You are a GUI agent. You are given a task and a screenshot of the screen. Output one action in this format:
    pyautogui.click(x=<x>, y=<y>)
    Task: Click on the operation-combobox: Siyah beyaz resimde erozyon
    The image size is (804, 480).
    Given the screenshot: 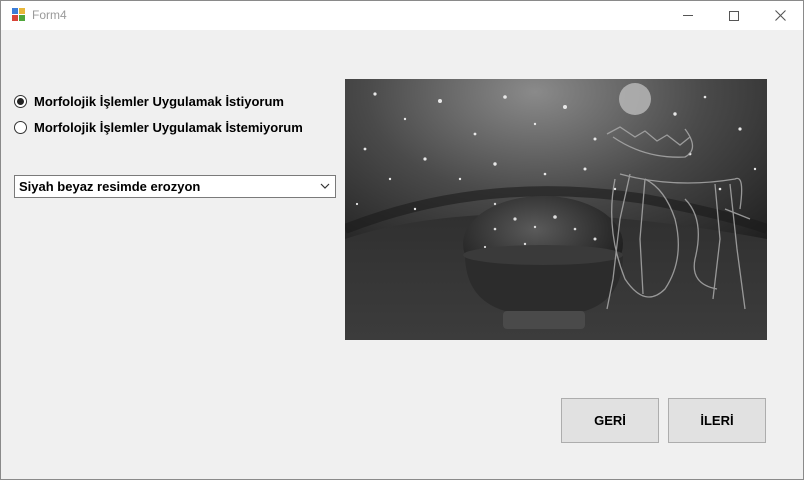 What is the action you would take?
    pyautogui.click(x=175, y=186)
    